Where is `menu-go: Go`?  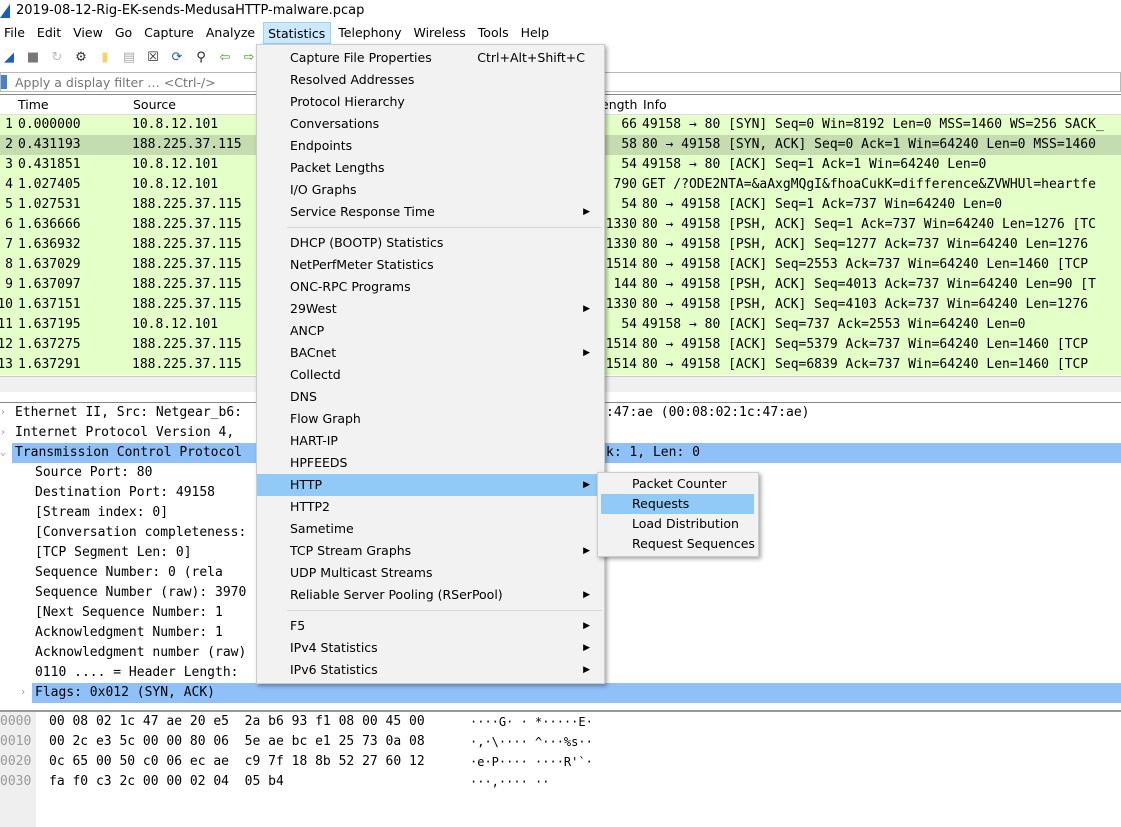
menu-go: Go is located at coordinates (124, 33).